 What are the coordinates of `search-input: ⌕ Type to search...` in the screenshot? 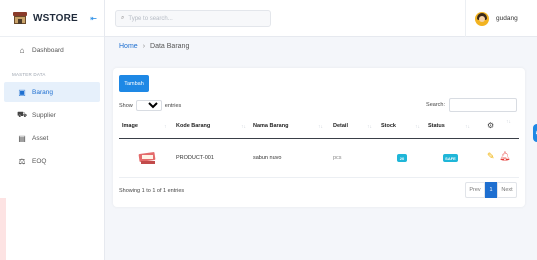 It's located at (193, 18).